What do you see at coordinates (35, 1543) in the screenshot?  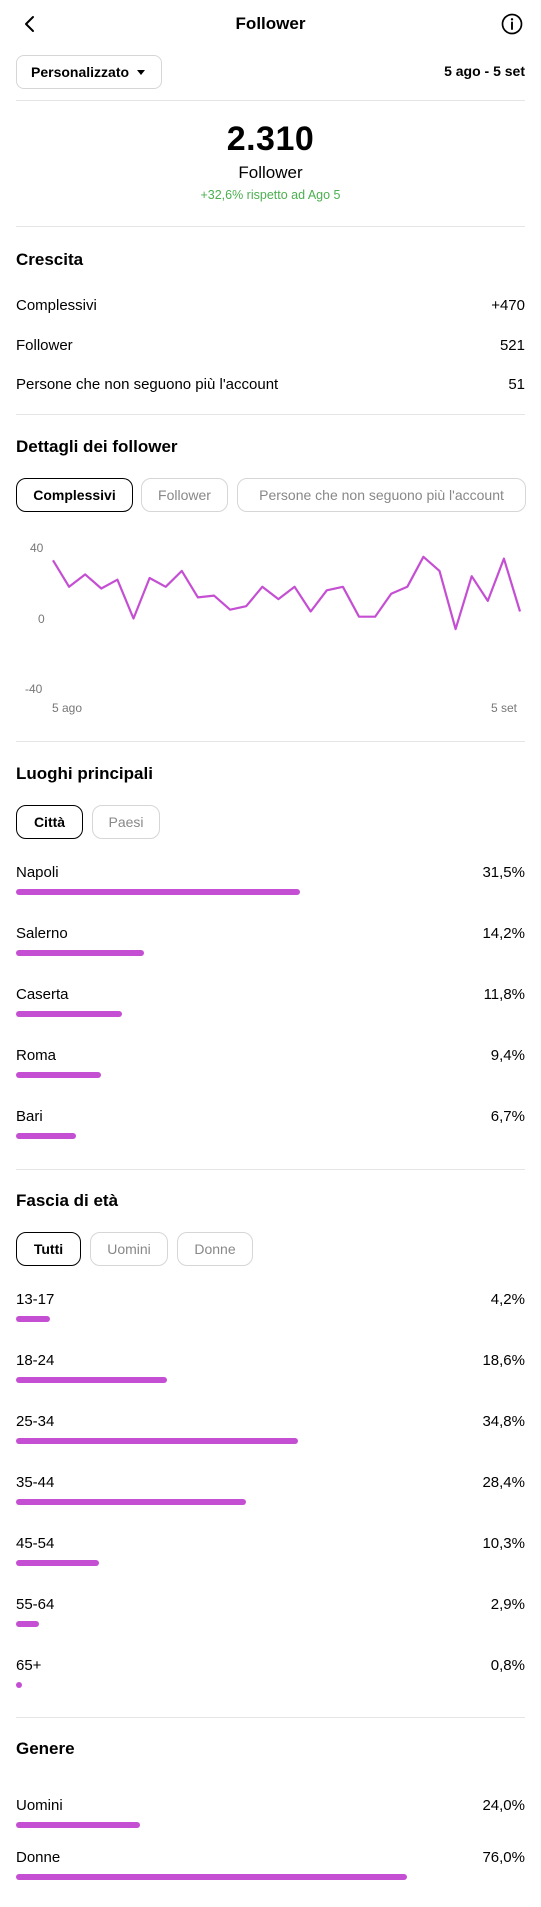 I see `age-row-label: 45-54` at bounding box center [35, 1543].